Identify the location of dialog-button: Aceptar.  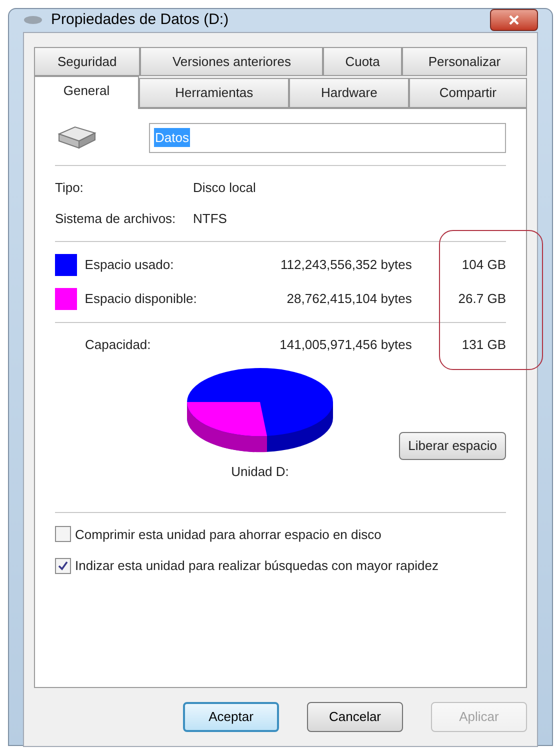
(231, 717).